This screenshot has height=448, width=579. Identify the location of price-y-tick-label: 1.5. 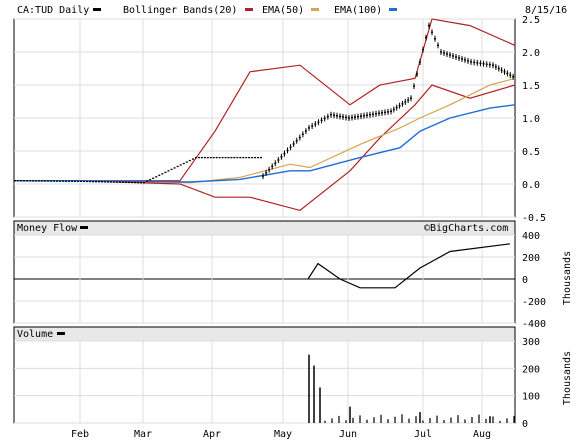
(531, 86).